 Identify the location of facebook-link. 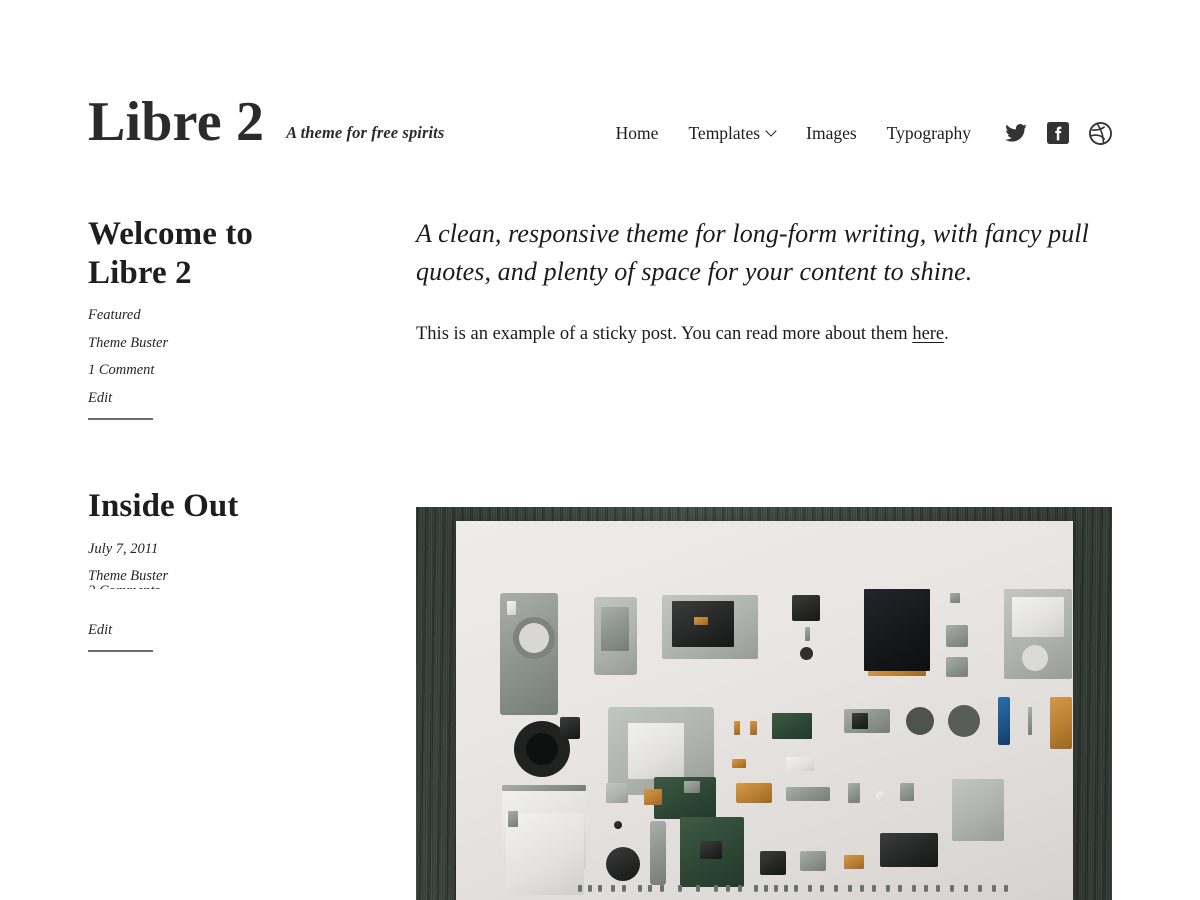
(1058, 133).